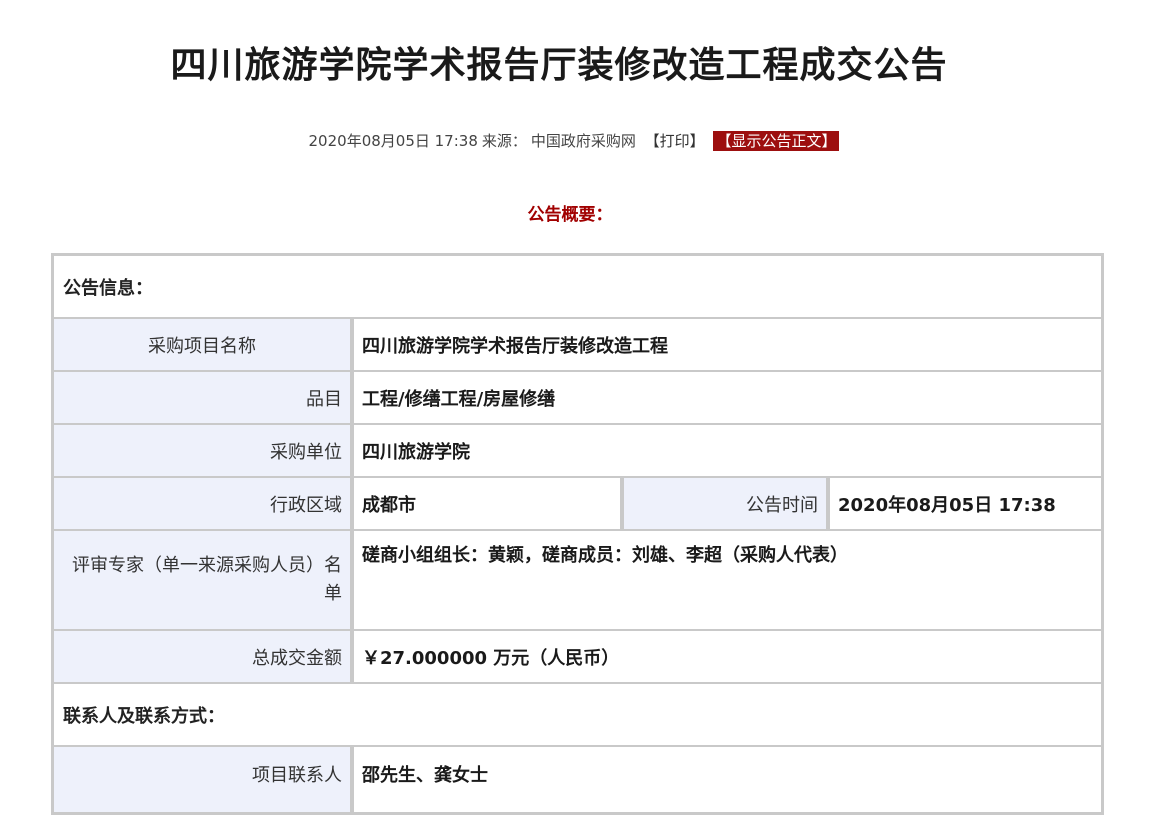 This screenshot has height=815, width=1160. What do you see at coordinates (776, 141) in the screenshot?
I see `show-notice-button: 【显示公告正文】` at bounding box center [776, 141].